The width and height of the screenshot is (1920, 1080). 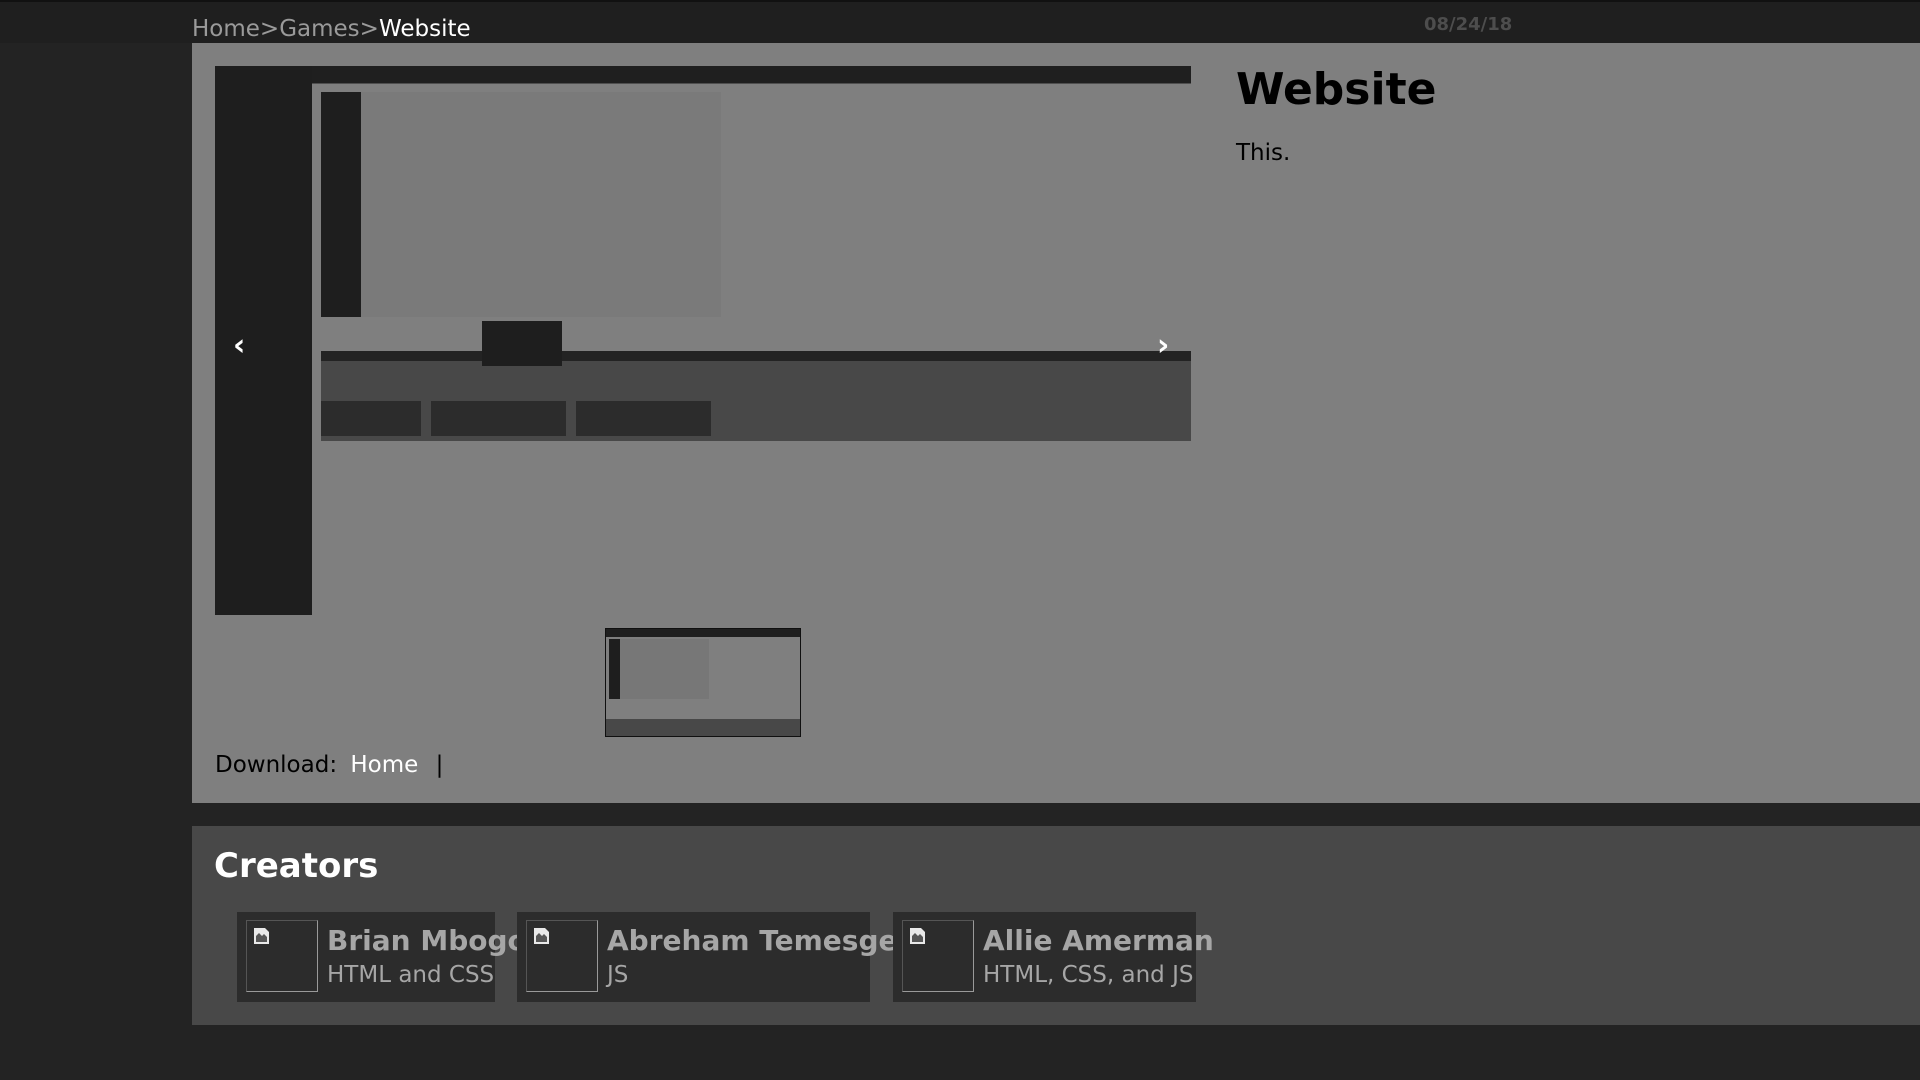 I want to click on breadcrumb-games: Games, so click(x=319, y=29).